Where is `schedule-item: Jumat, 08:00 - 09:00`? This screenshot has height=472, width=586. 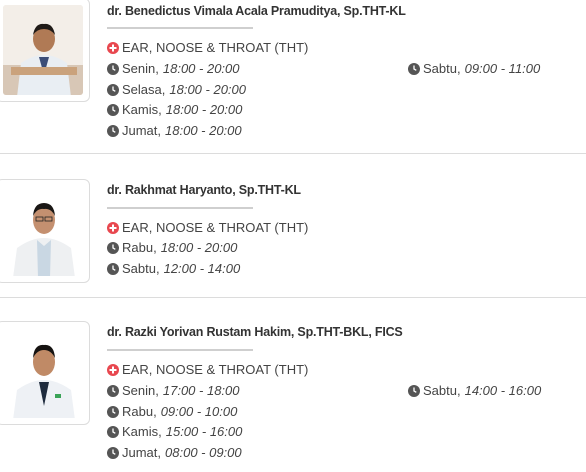
schedule-item: Jumat, 08:00 - 09:00 is located at coordinates (174, 452).